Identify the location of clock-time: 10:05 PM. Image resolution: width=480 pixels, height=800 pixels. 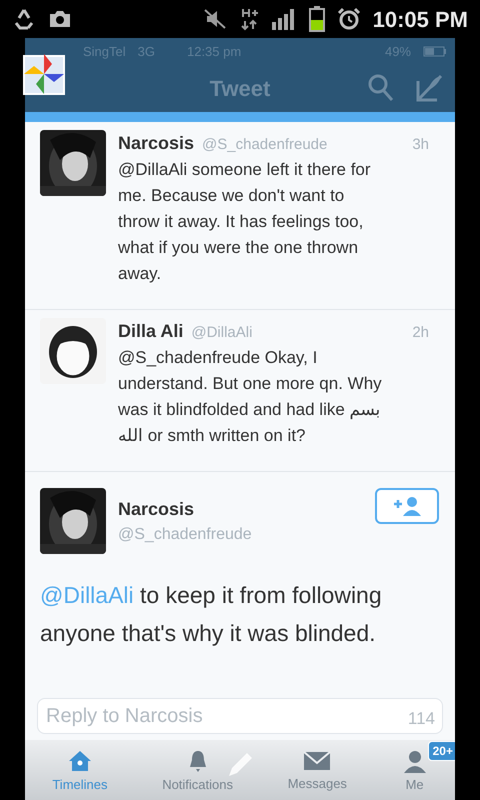
(420, 20).